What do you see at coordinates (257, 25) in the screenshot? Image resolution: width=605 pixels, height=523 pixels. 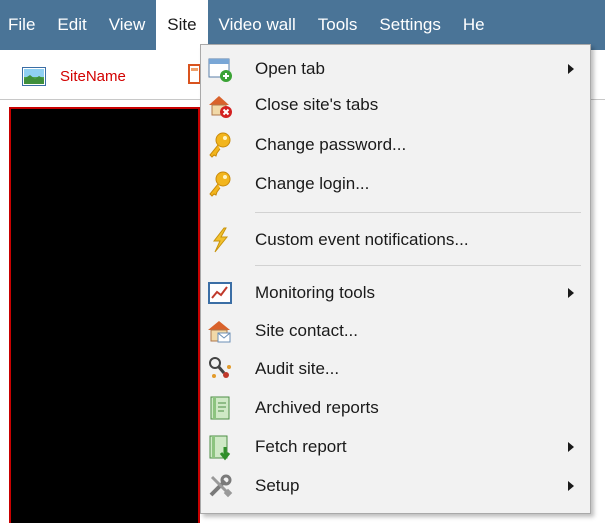 I see `menu-video-wall: Video wall` at bounding box center [257, 25].